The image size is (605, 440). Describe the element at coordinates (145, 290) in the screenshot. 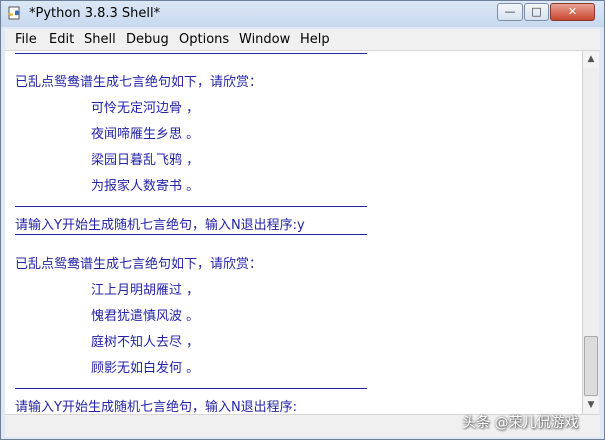

I see `poem-line: 江上月明胡雁过 ，` at that location.